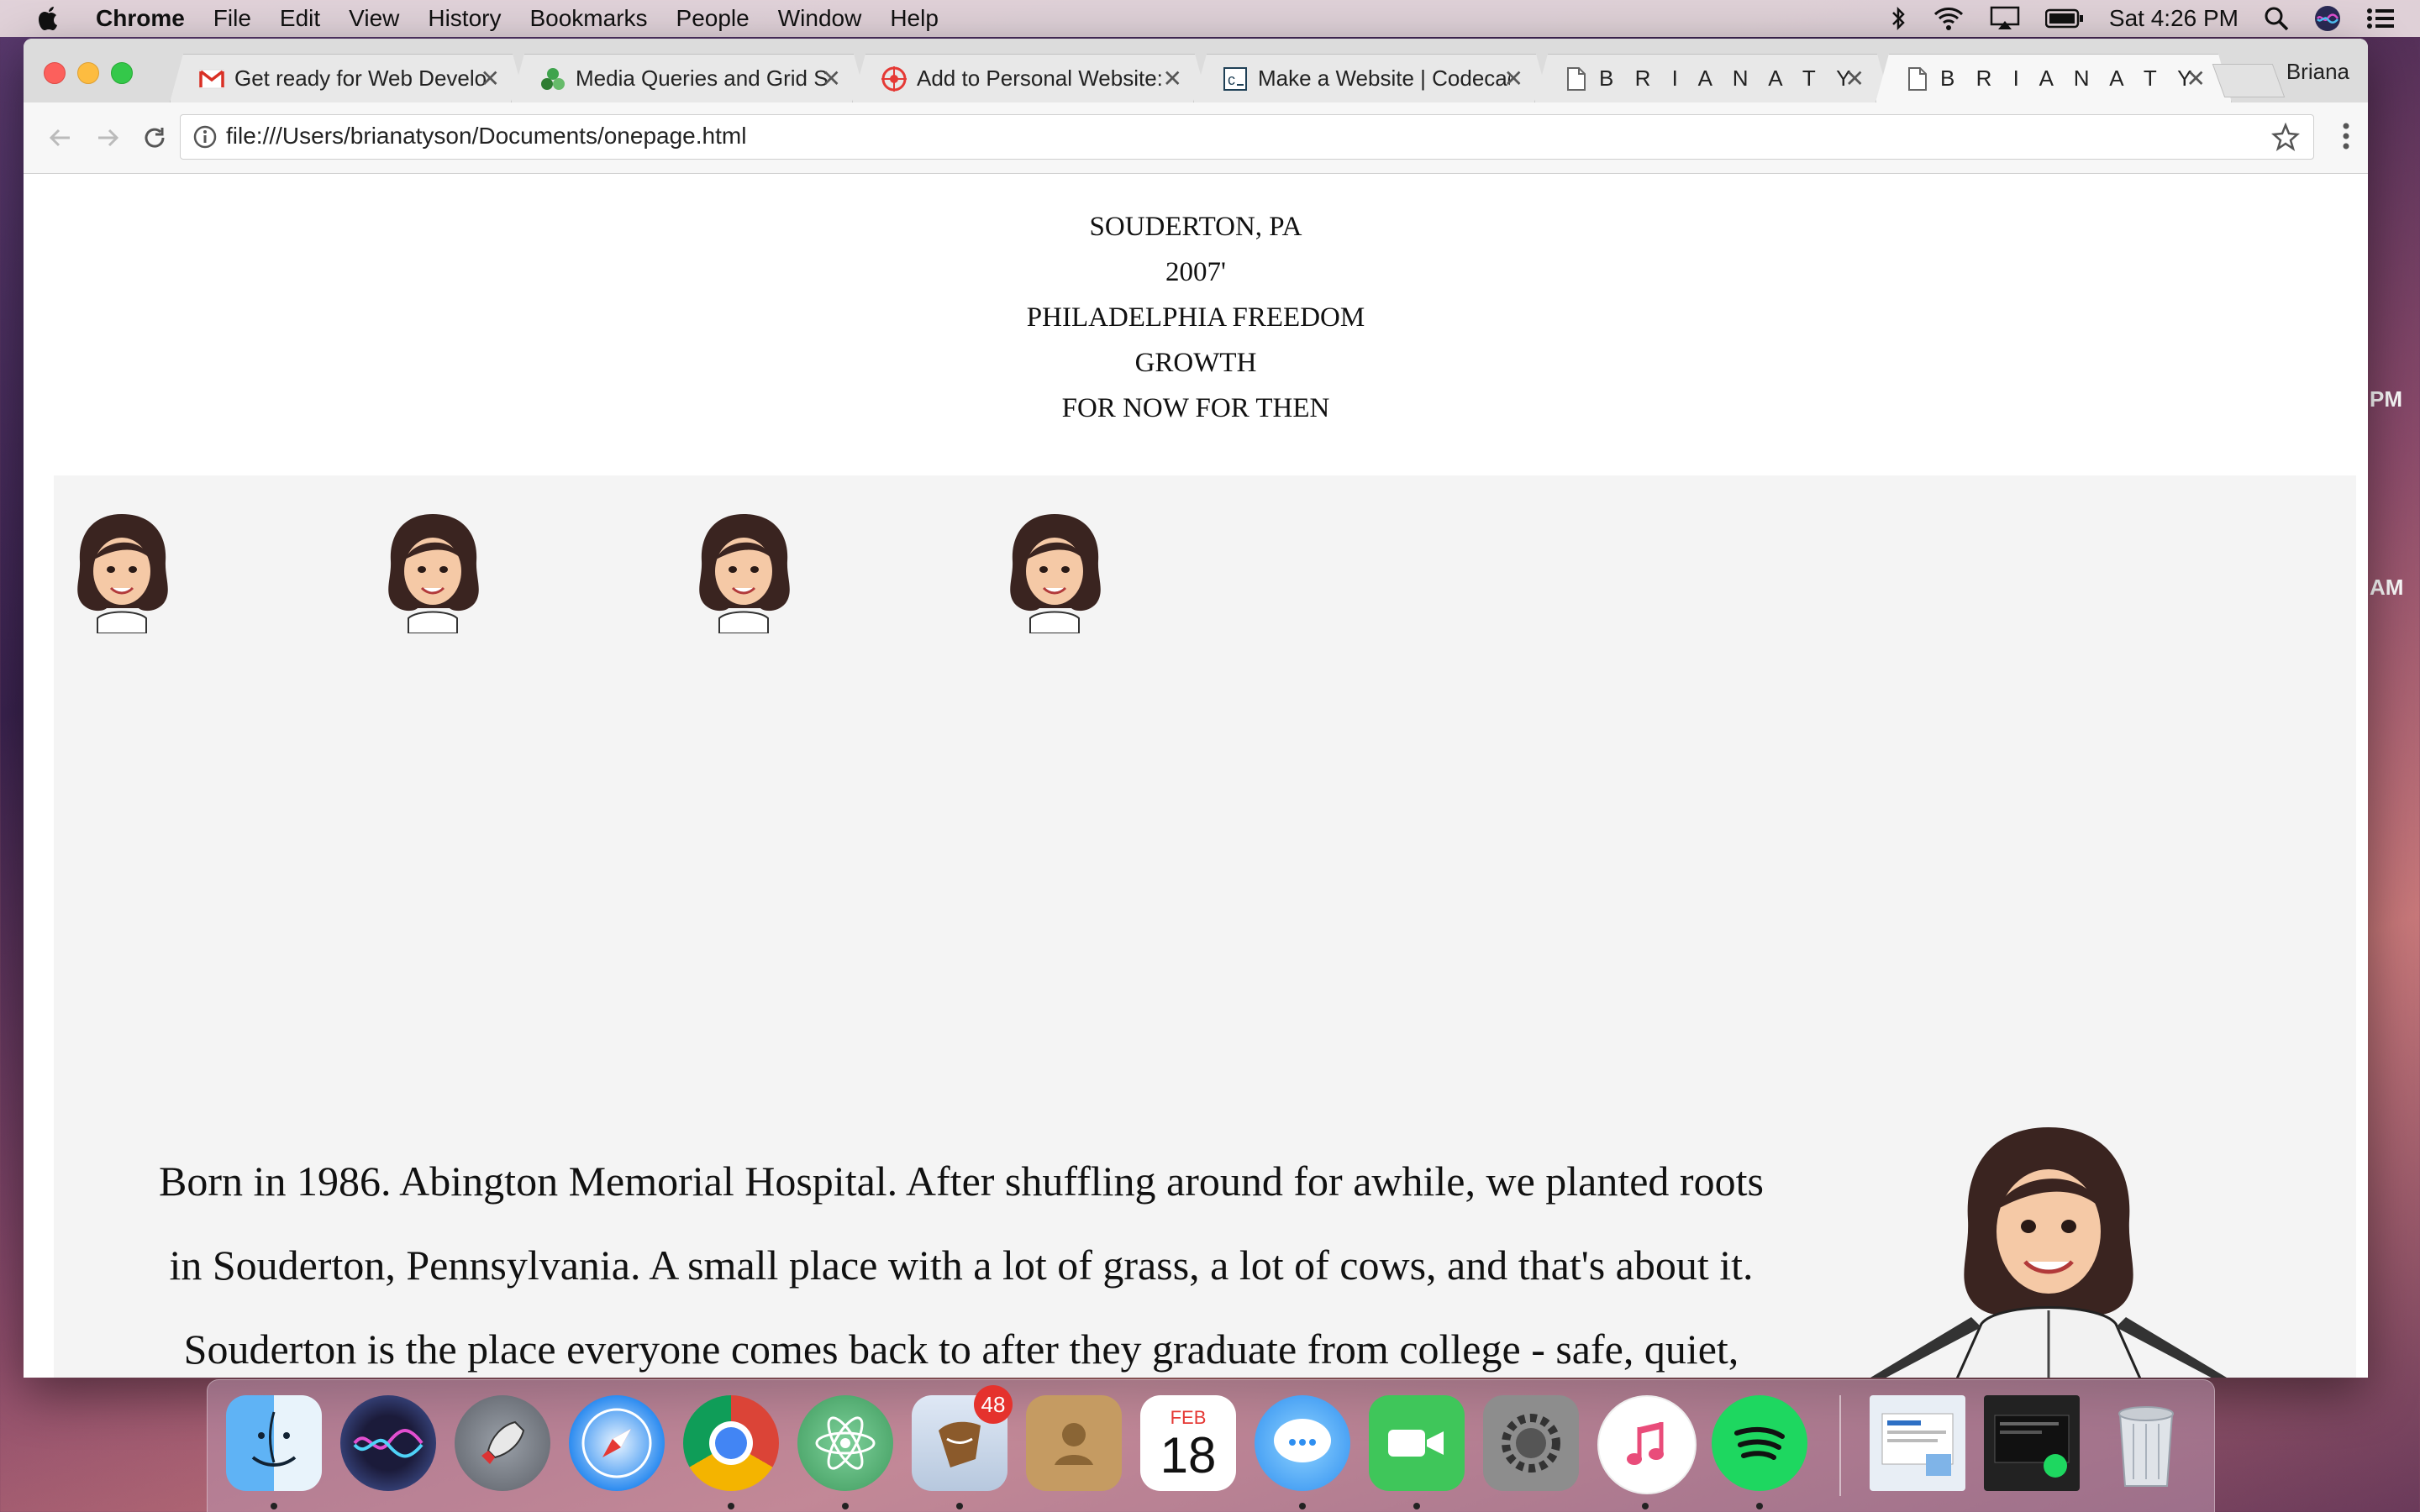 The width and height of the screenshot is (2420, 1512). I want to click on tab-media-queries: Media Queries and Grid Sy ✕, so click(689, 78).